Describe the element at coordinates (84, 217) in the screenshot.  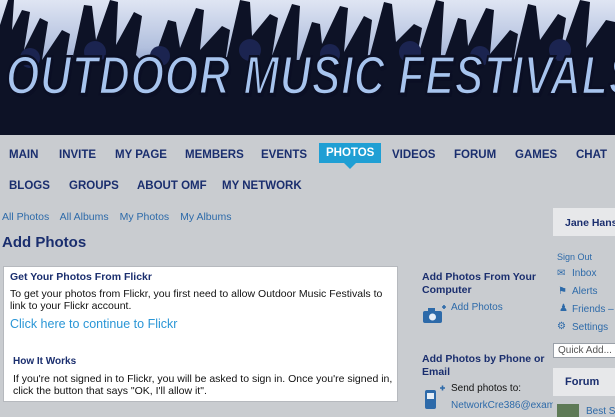
I see `subnav-all-albums: All Albums` at that location.